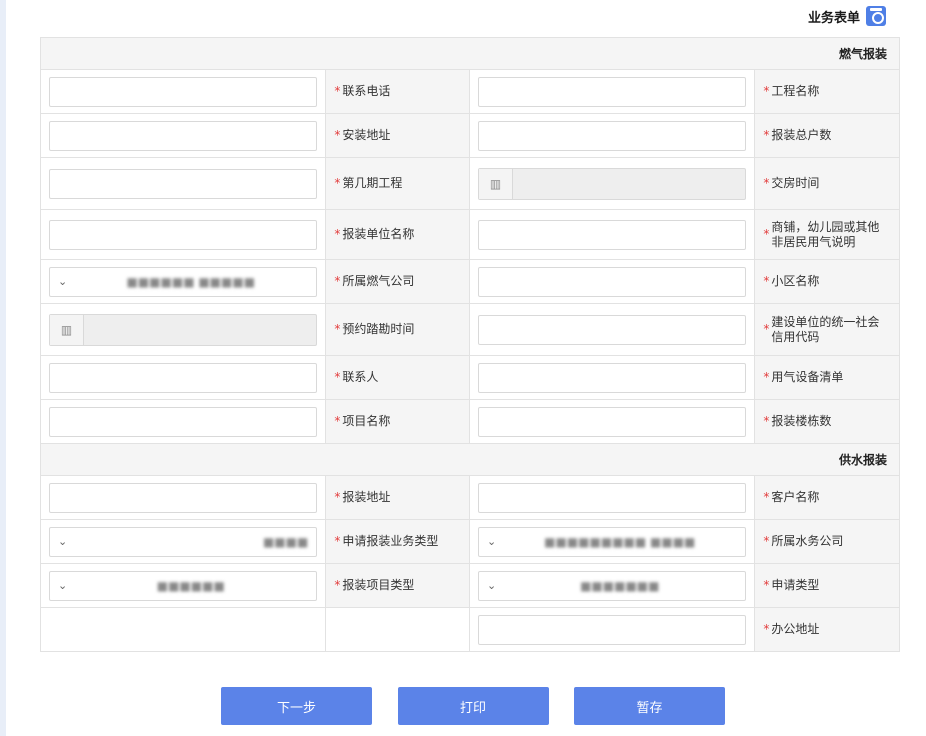 The image size is (926, 736). What do you see at coordinates (470, 184) in the screenshot?
I see `form-row: * 第几期工程 ▥ * 交房时间` at bounding box center [470, 184].